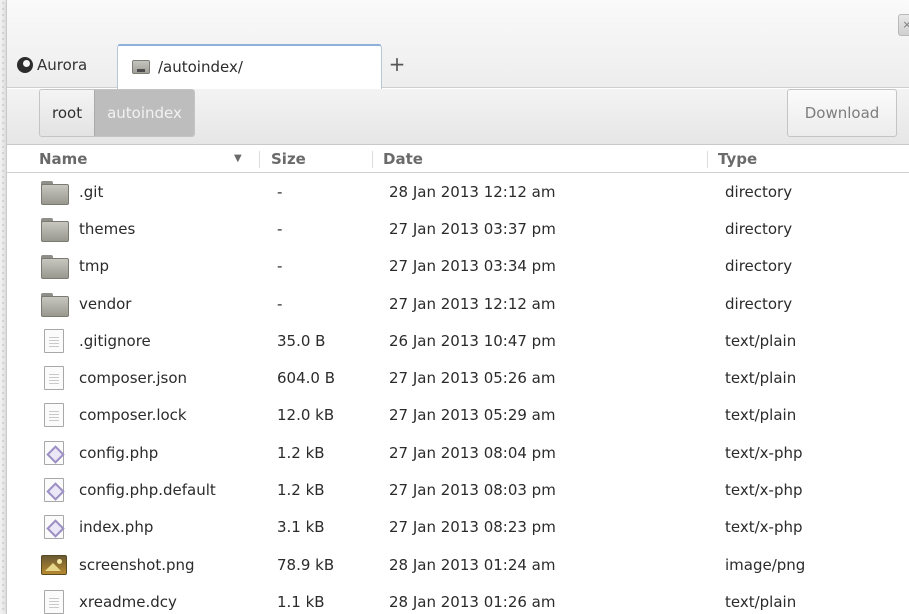 This screenshot has height=614, width=909. What do you see at coordinates (472, 564) in the screenshot?
I see `file-date: 28 Jan 2013 01:24 am` at bounding box center [472, 564].